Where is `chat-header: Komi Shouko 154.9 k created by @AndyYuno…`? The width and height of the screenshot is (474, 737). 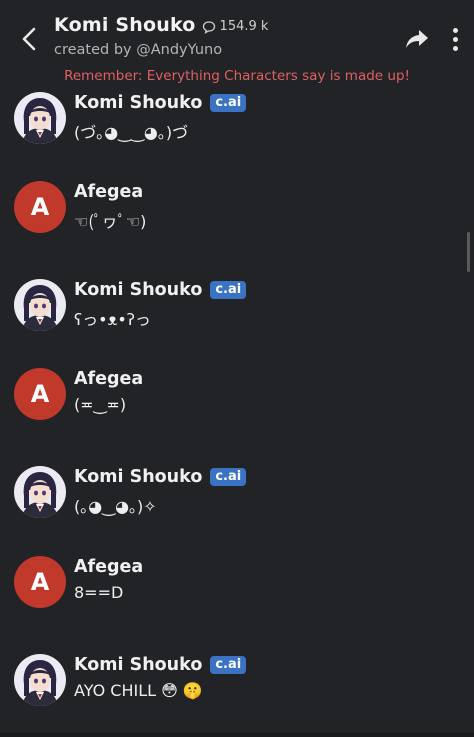 chat-header: Komi Shouko 154.9 k created by @AndyYuno… is located at coordinates (237, 45).